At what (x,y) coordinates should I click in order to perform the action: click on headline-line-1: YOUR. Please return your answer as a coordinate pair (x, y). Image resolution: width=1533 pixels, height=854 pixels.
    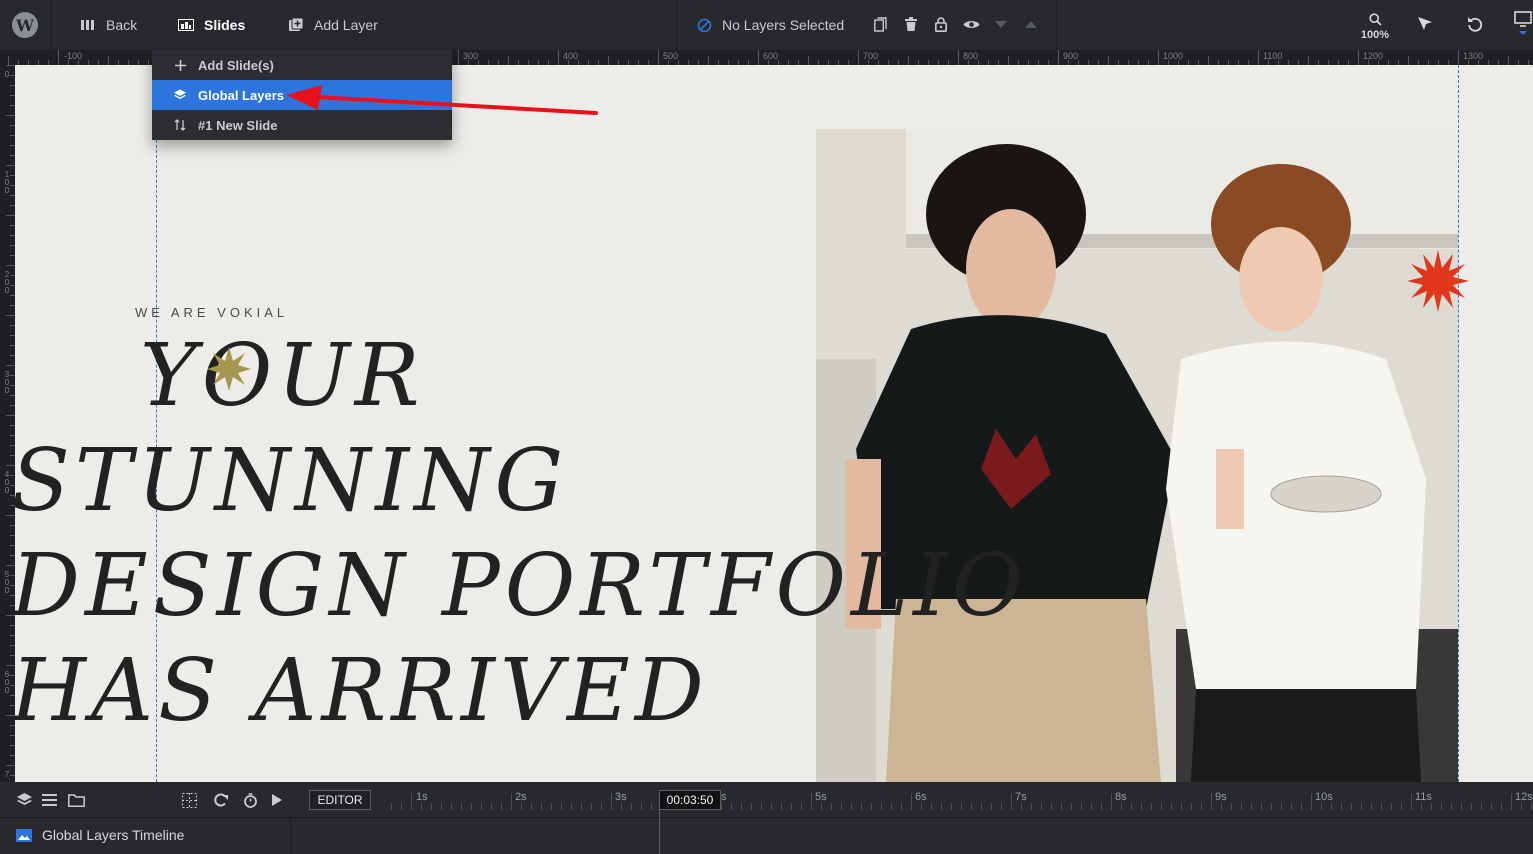
    Looking at the image, I should click on (282, 376).